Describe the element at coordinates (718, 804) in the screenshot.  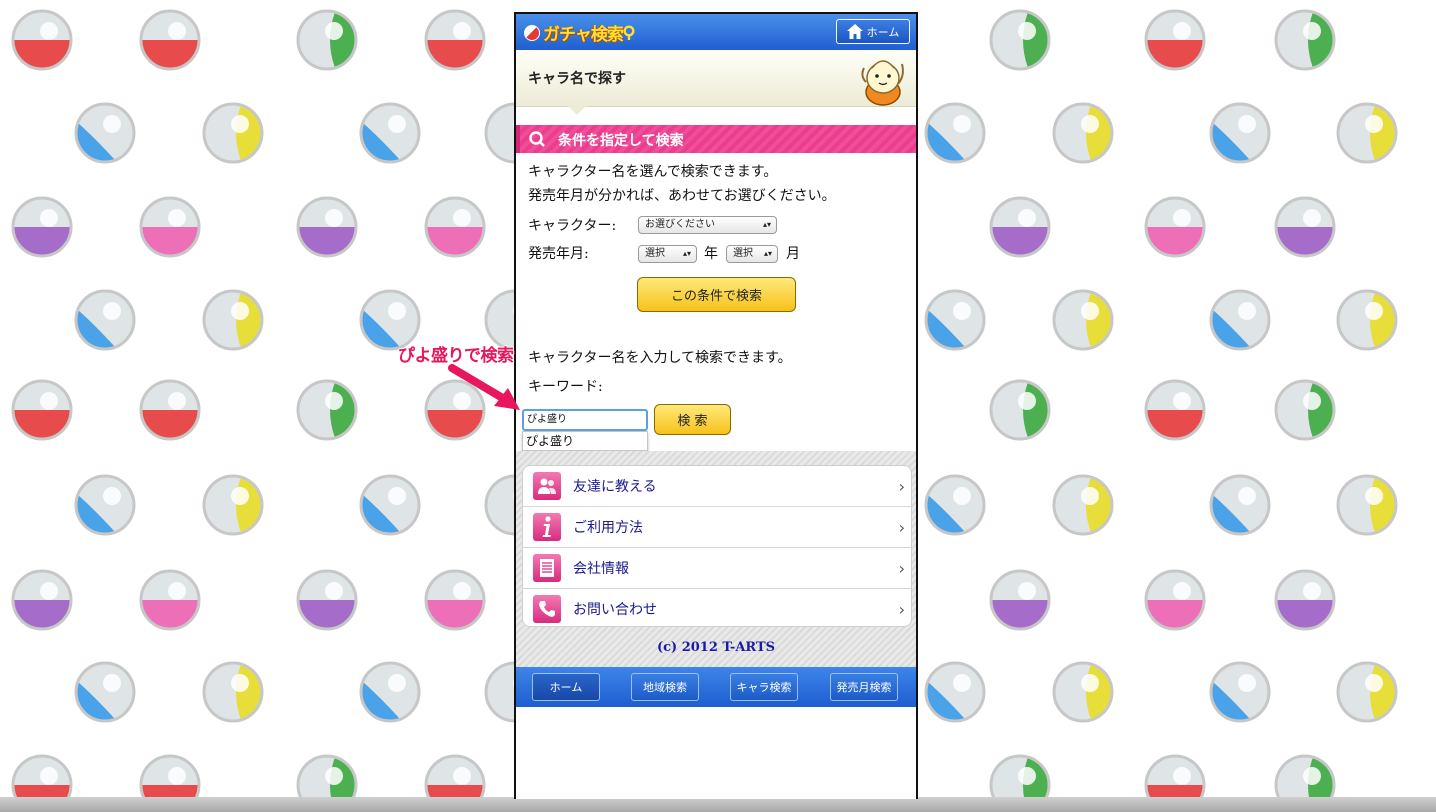
I see `browser-status-bar` at that location.